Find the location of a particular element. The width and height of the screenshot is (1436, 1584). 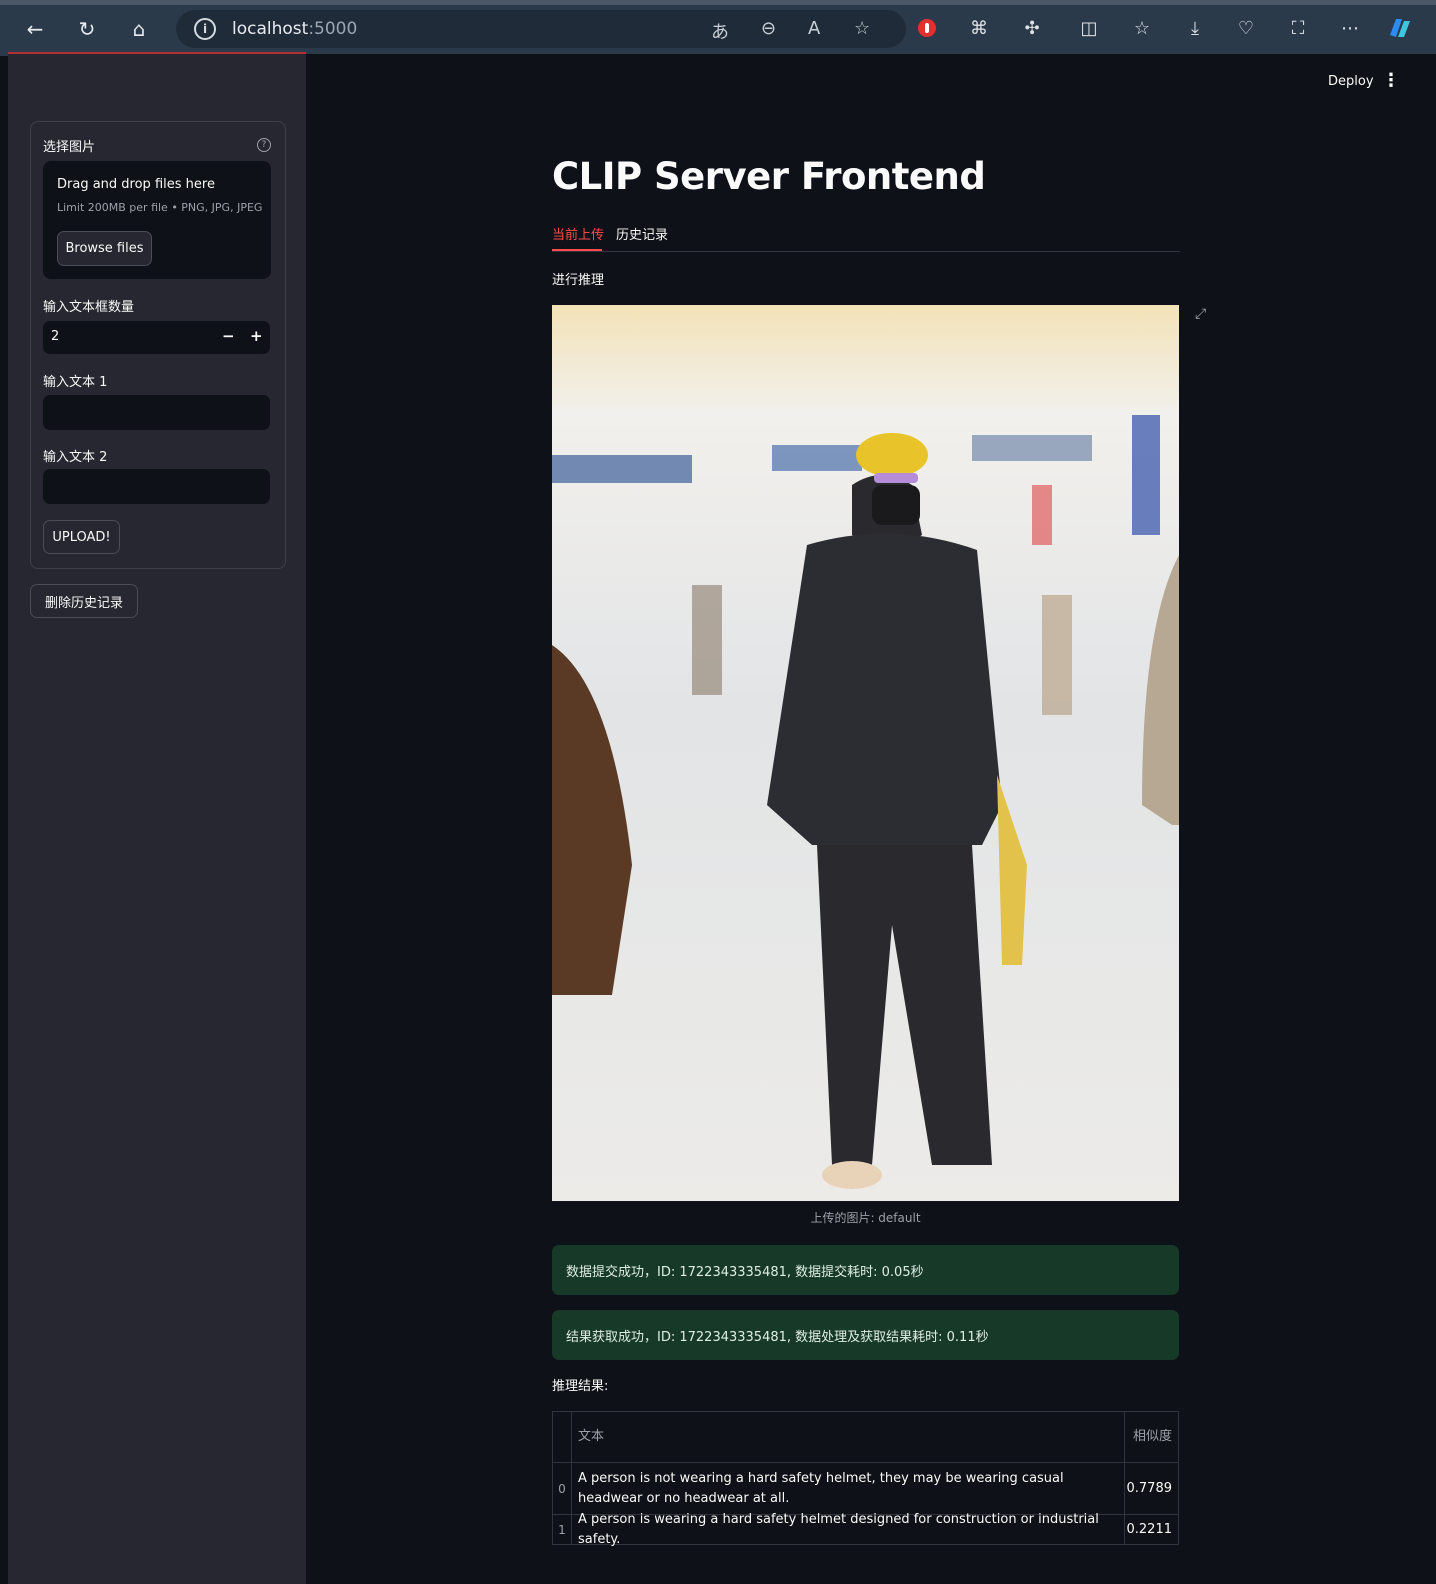

tab-current-upload: 当前上传 is located at coordinates (578, 233).